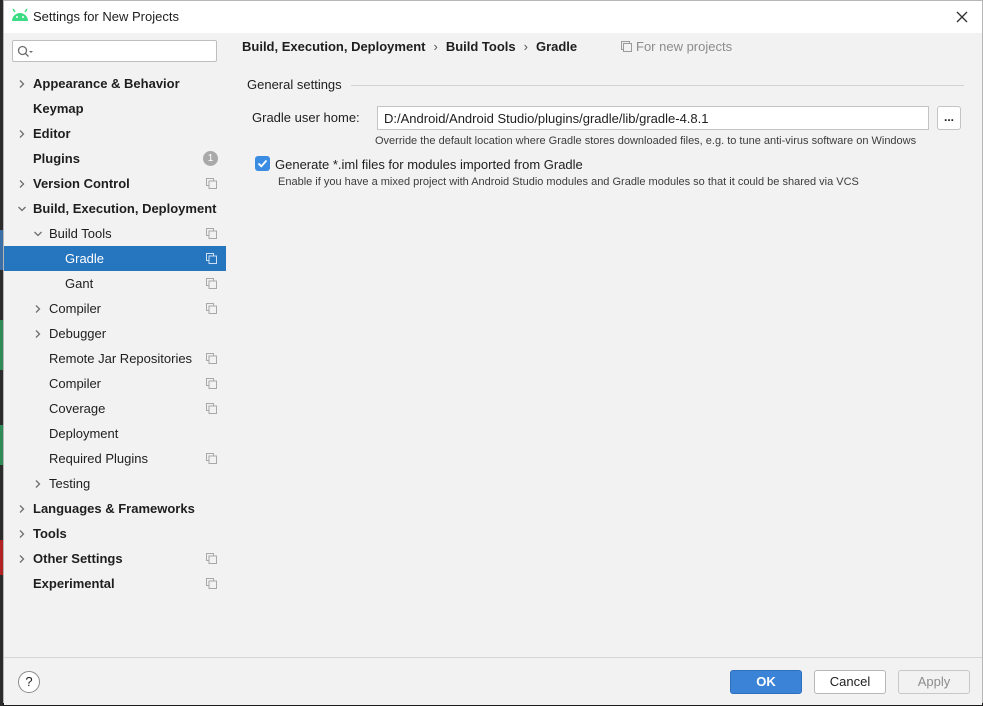  Describe the element at coordinates (657, 85) in the screenshot. I see `section-divider` at that location.